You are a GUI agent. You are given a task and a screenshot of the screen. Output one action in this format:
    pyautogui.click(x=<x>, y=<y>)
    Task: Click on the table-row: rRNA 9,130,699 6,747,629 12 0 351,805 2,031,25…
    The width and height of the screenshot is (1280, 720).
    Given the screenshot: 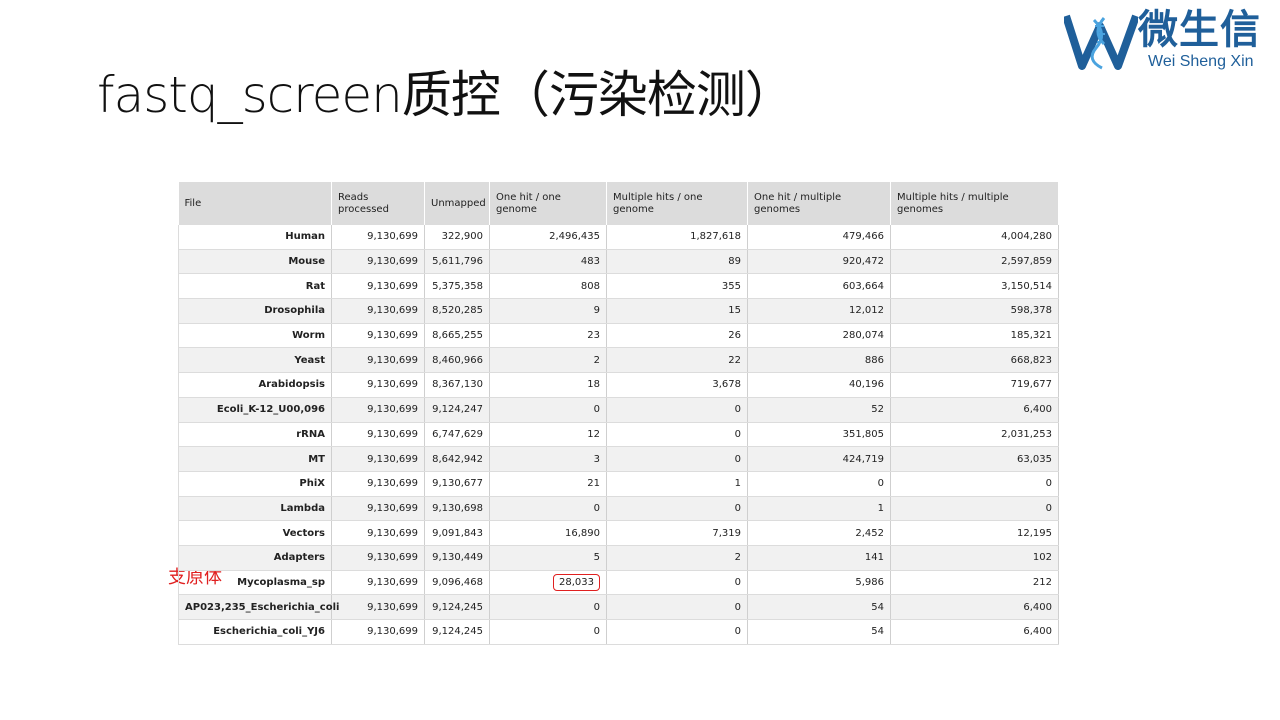 What is the action you would take?
    pyautogui.click(x=618, y=435)
    